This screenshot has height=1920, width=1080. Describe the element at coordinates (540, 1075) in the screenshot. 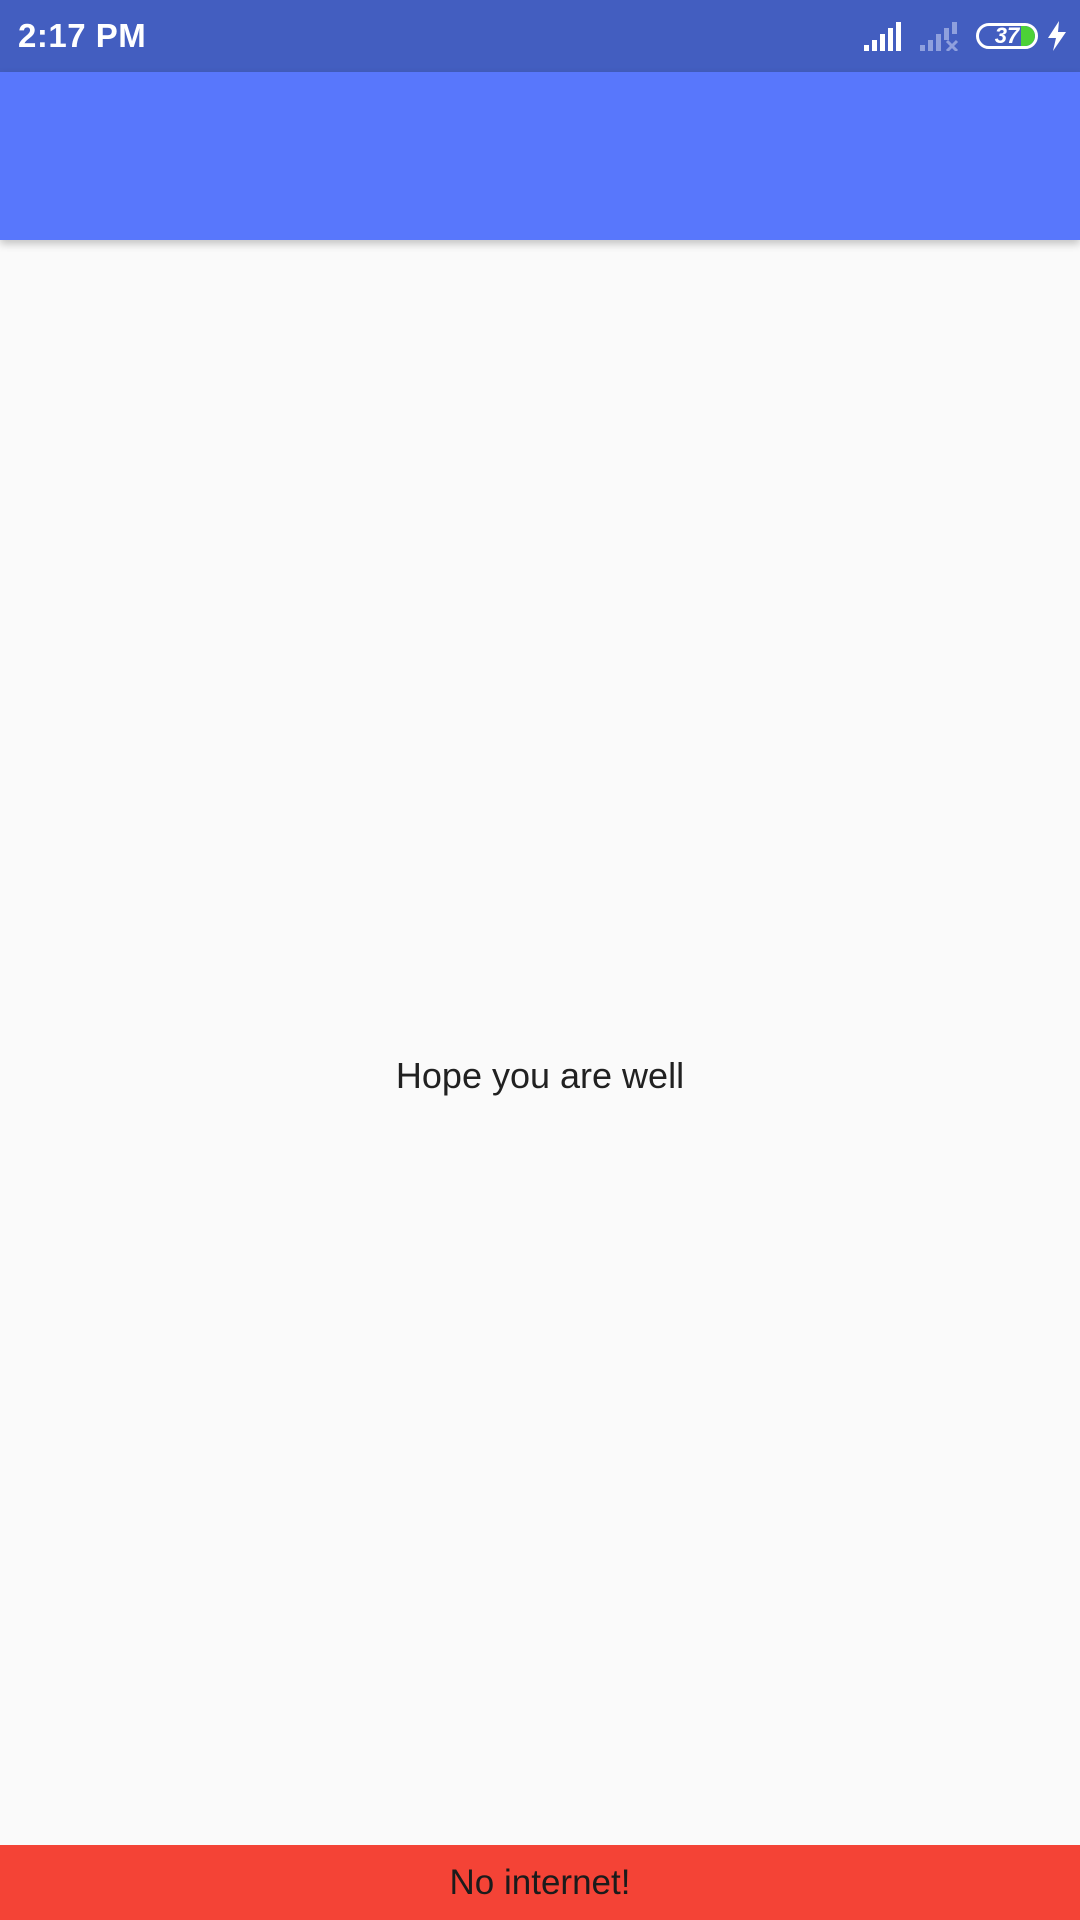

I see `greeting-message: Hope you are well` at that location.